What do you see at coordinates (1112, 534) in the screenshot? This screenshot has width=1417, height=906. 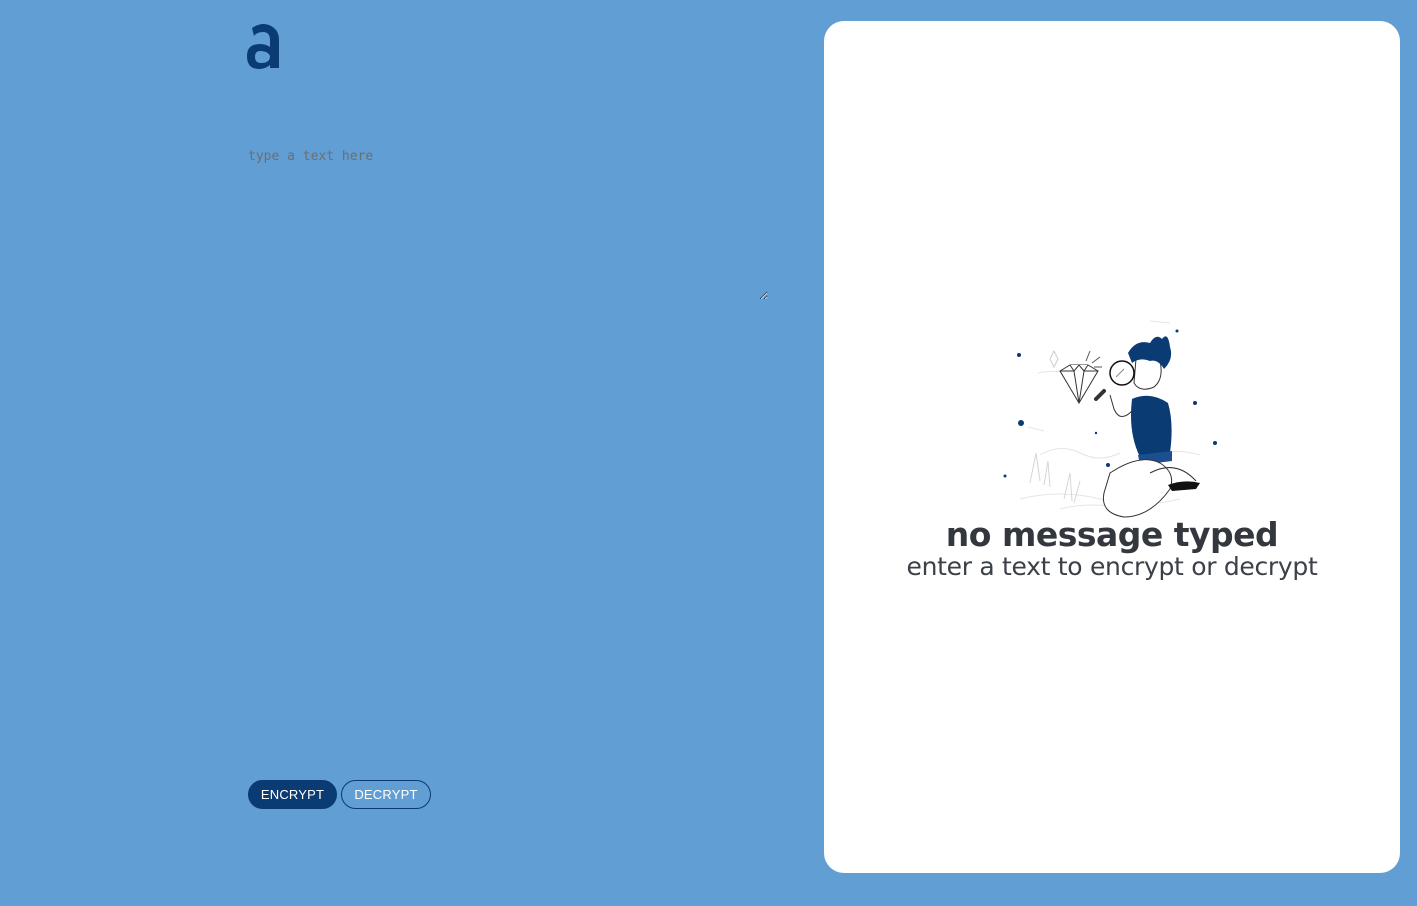 I see `empty-state-title: no message typed` at bounding box center [1112, 534].